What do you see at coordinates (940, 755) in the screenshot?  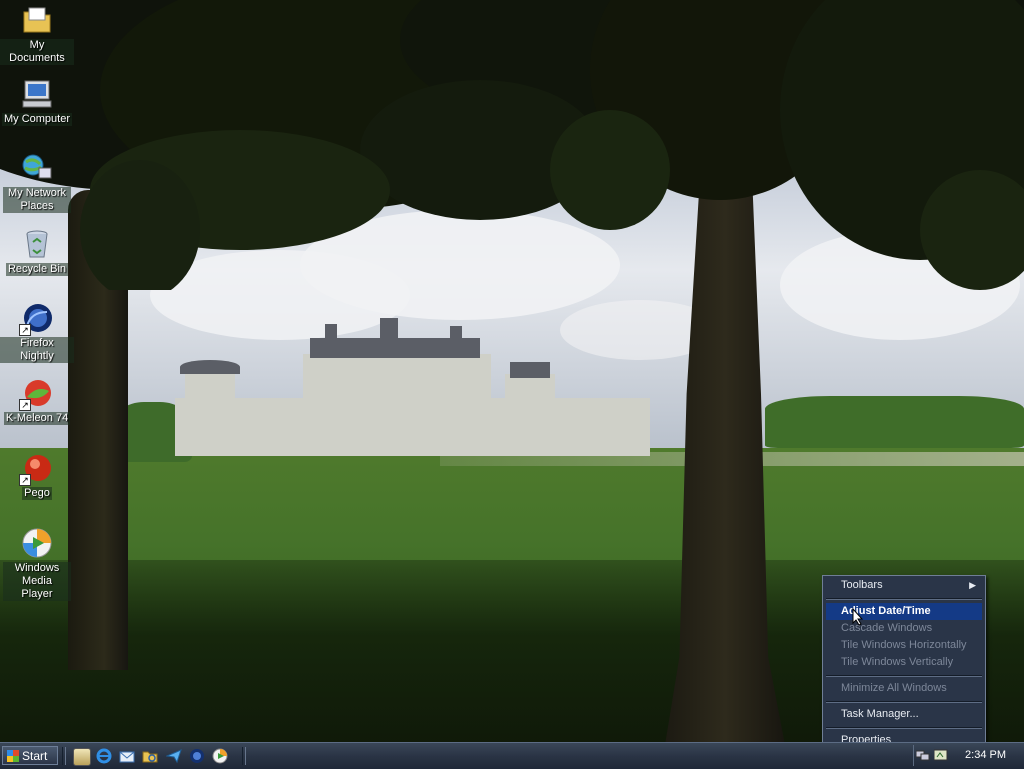 I see `volume-tray-icon` at bounding box center [940, 755].